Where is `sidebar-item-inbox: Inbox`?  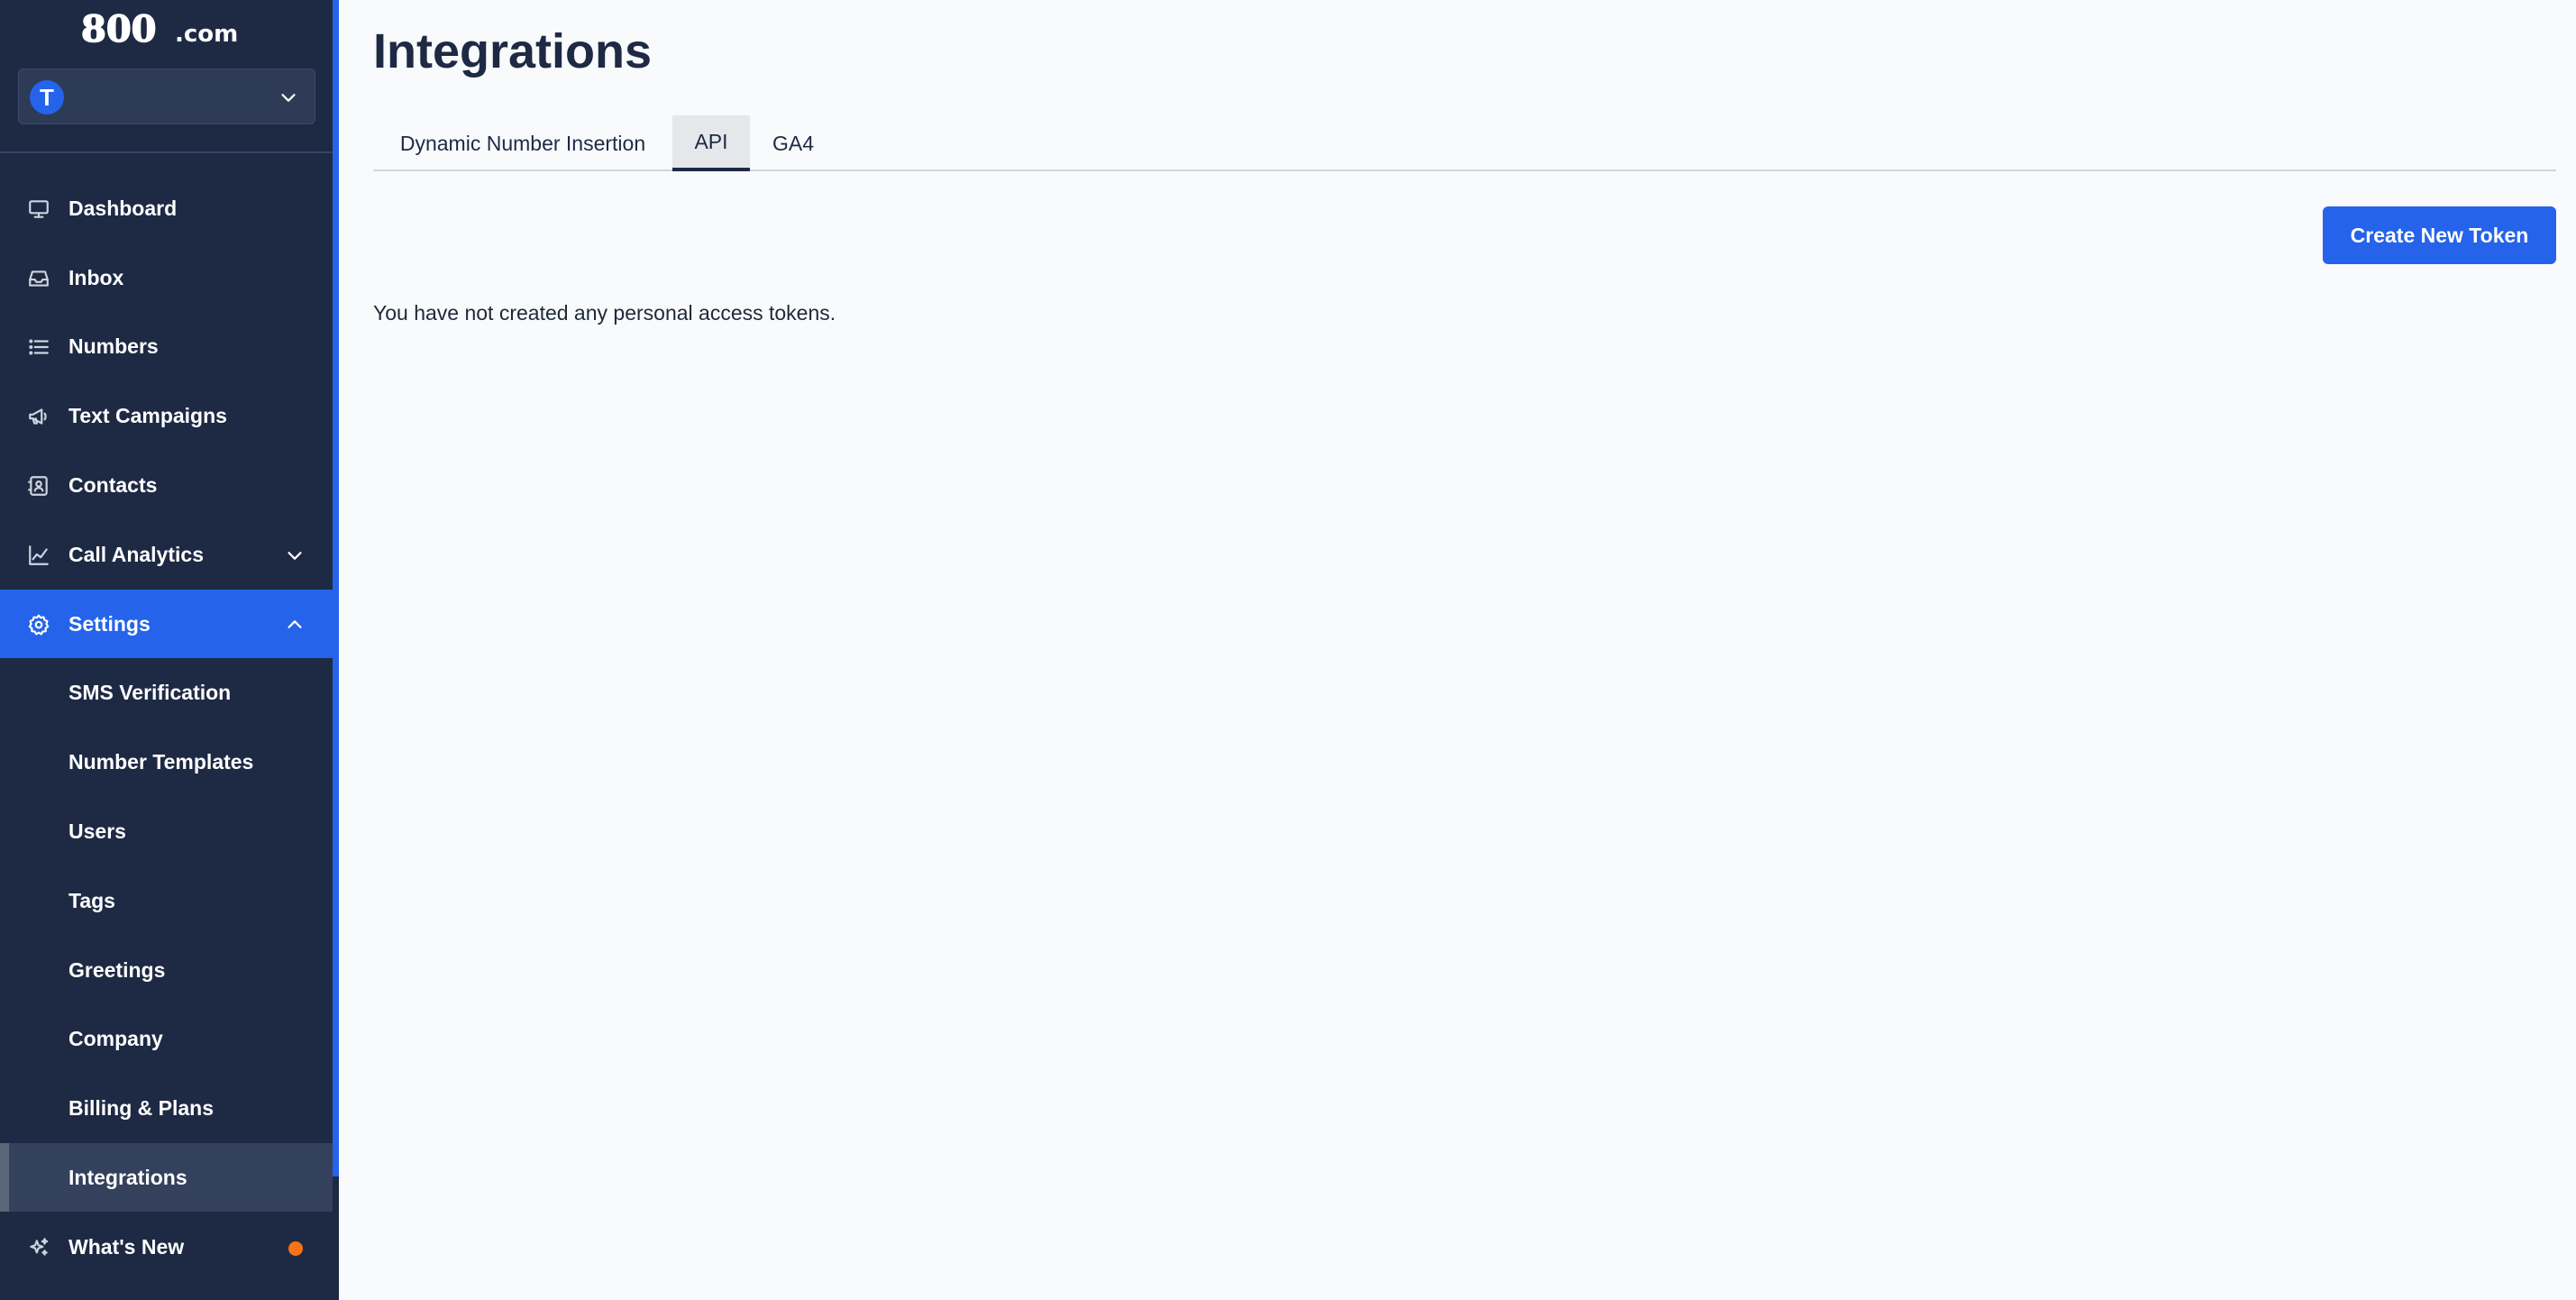 sidebar-item-inbox: Inbox is located at coordinates (166, 277).